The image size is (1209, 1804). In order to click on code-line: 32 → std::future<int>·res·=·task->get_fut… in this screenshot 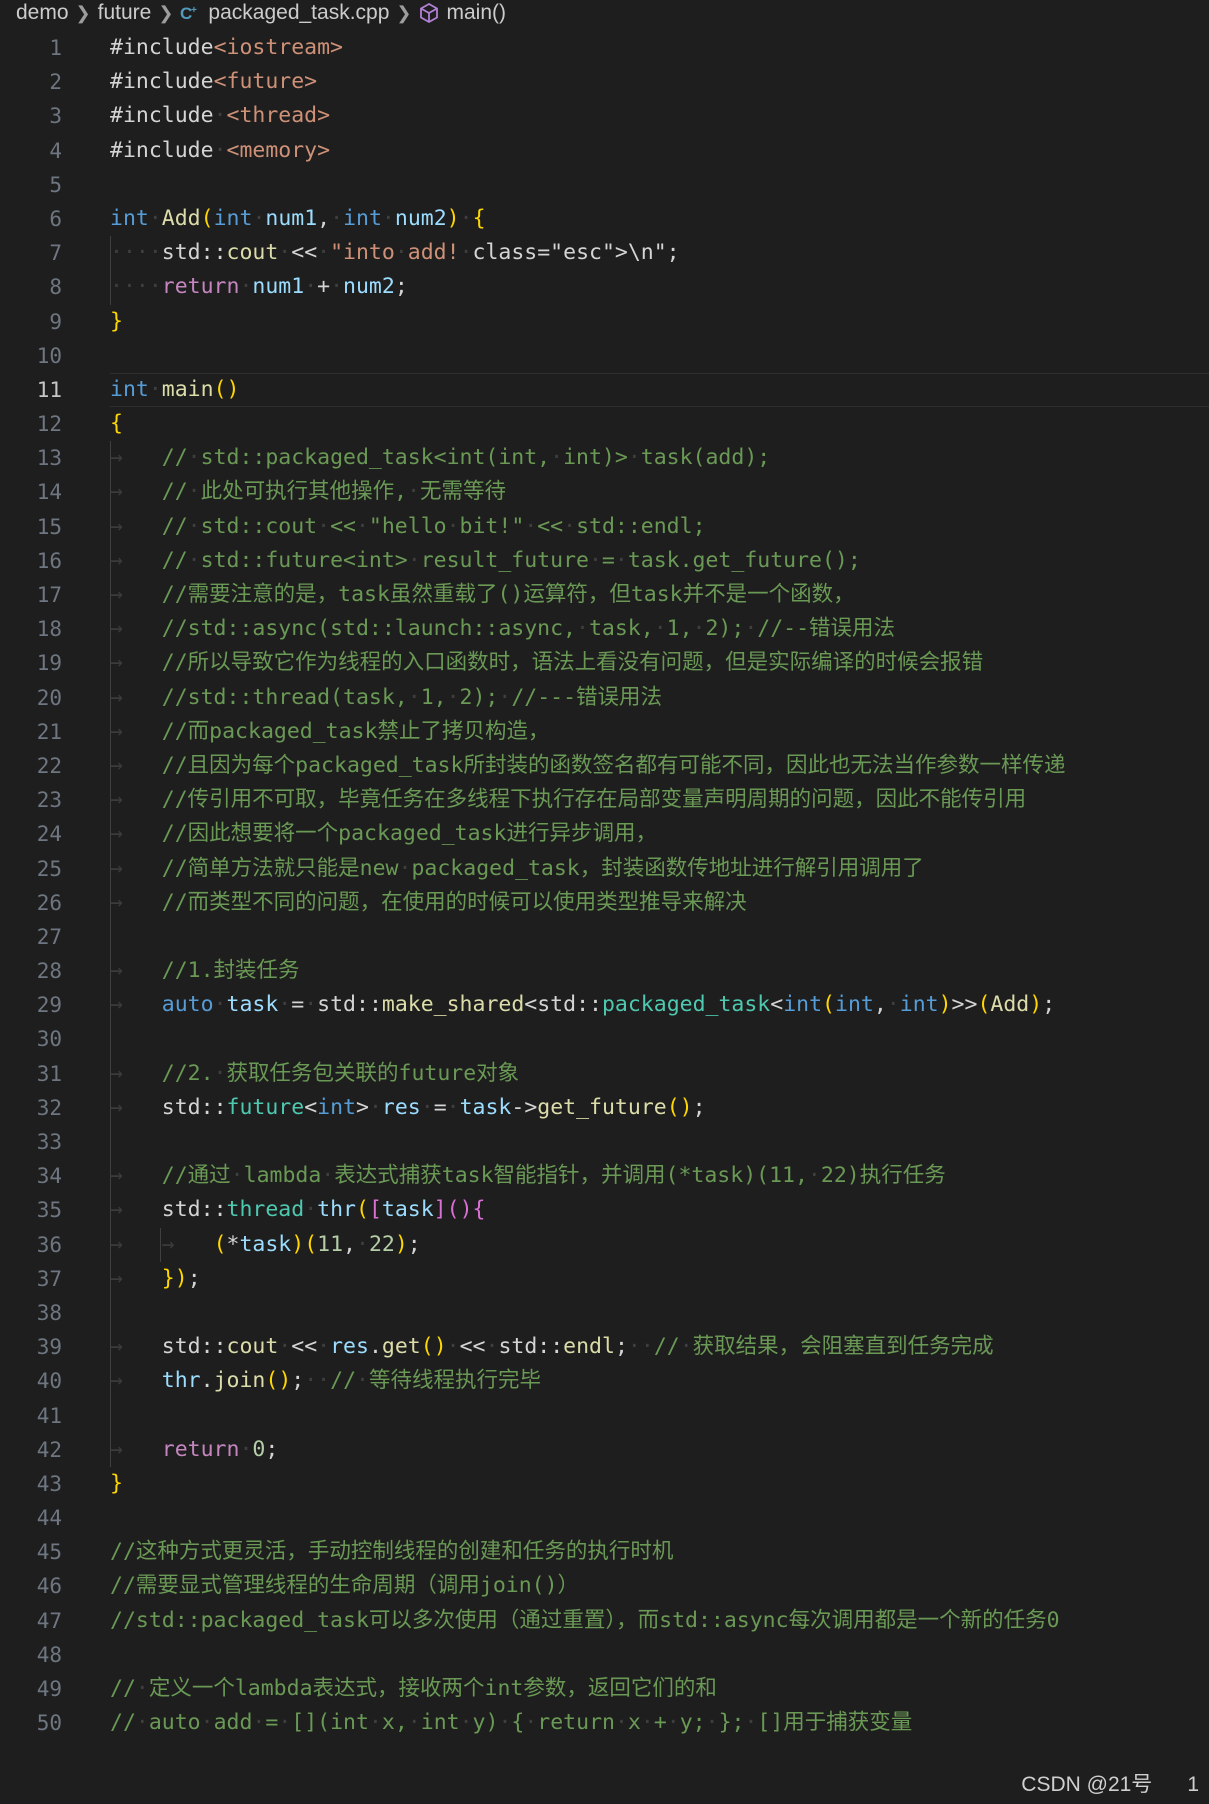, I will do `click(604, 1107)`.